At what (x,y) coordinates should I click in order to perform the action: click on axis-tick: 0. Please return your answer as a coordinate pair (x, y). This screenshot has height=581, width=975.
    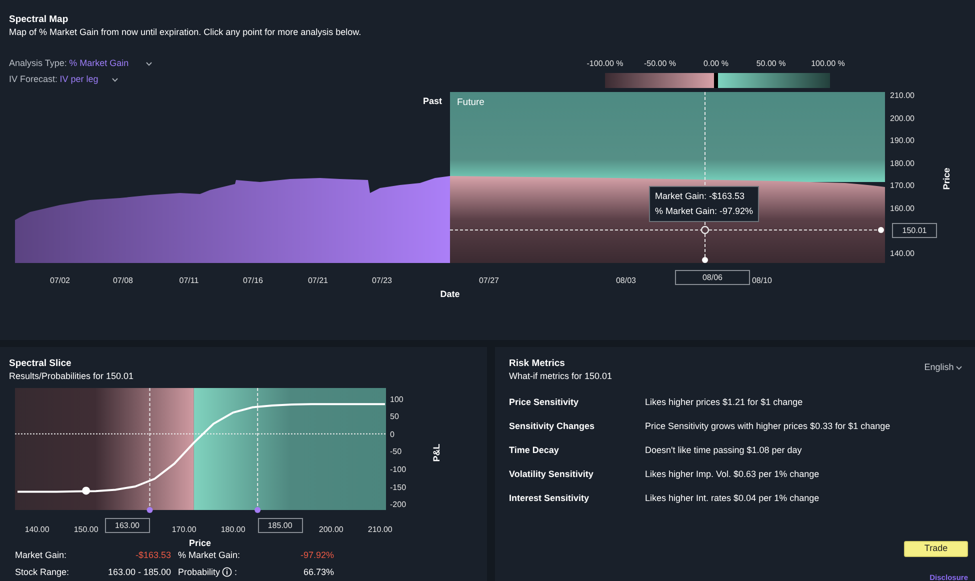
    Looking at the image, I should click on (392, 434).